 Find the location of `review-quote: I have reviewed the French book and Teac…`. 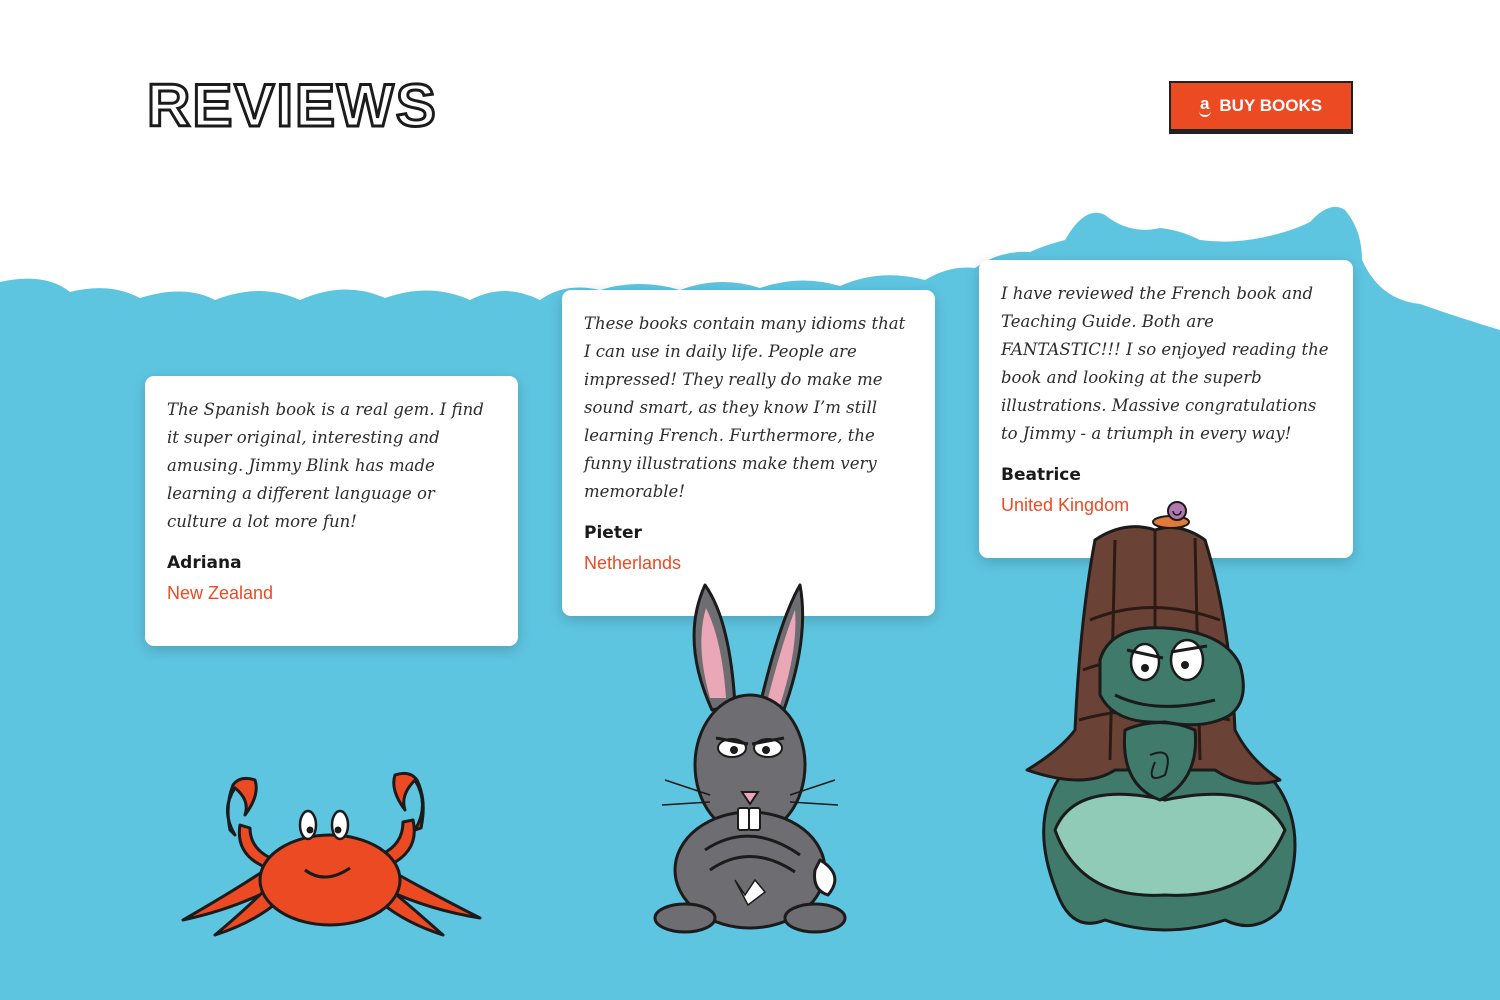

review-quote: I have reviewed the French book and Teac… is located at coordinates (1165, 363).